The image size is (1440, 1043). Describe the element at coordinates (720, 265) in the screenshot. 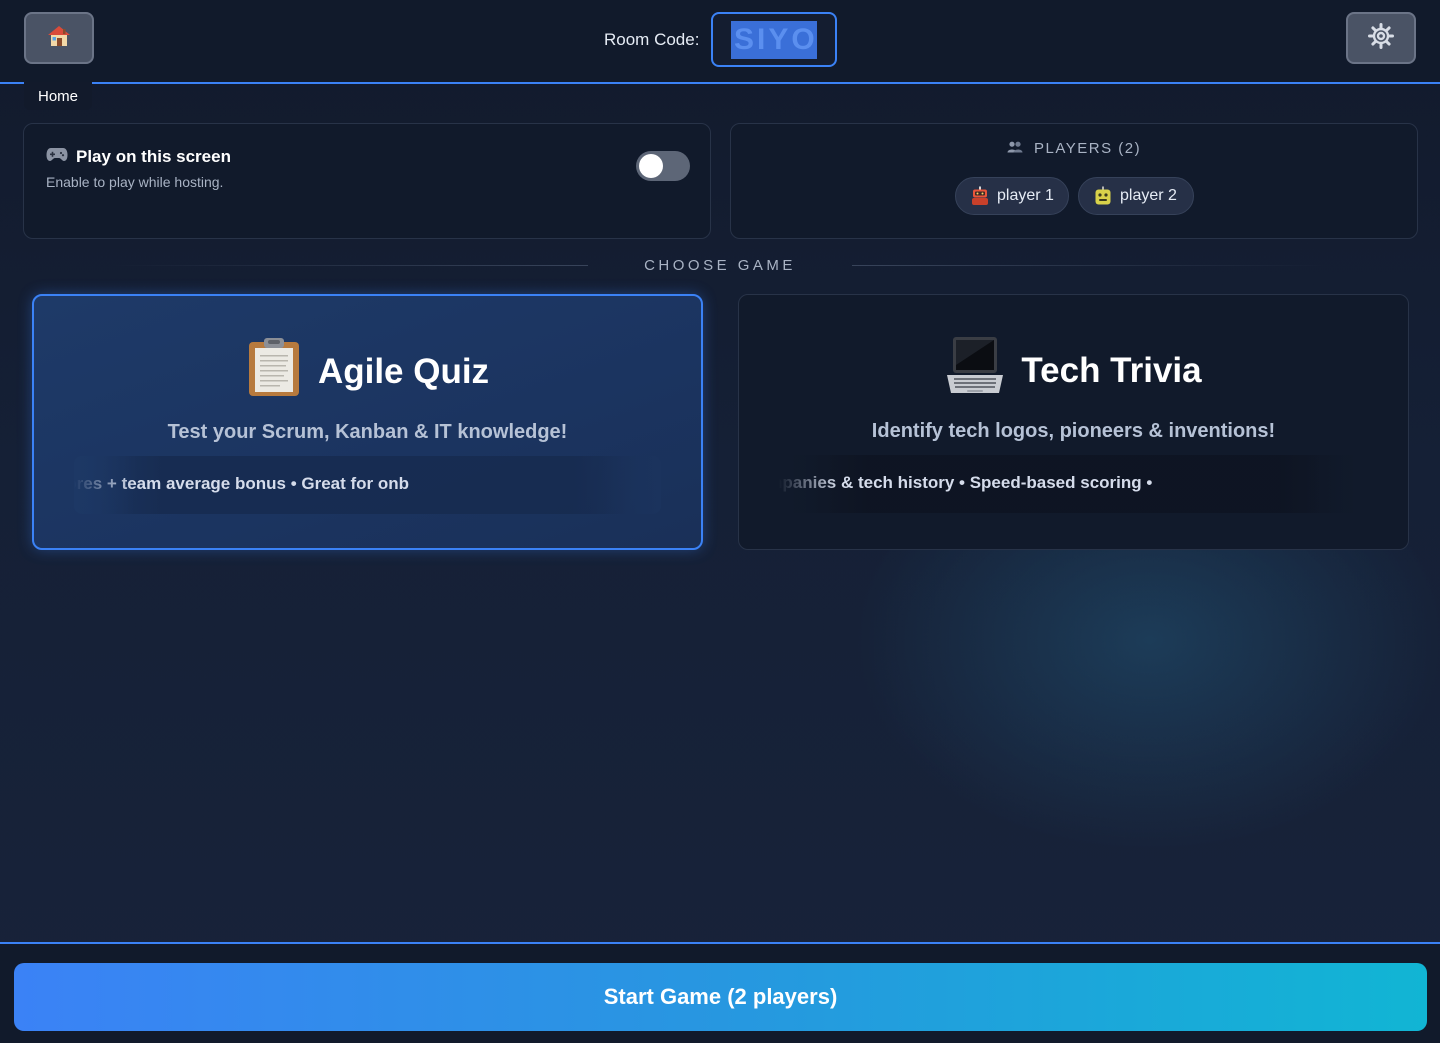

I see `choose-game-heading: CHOOSE GAME` at that location.